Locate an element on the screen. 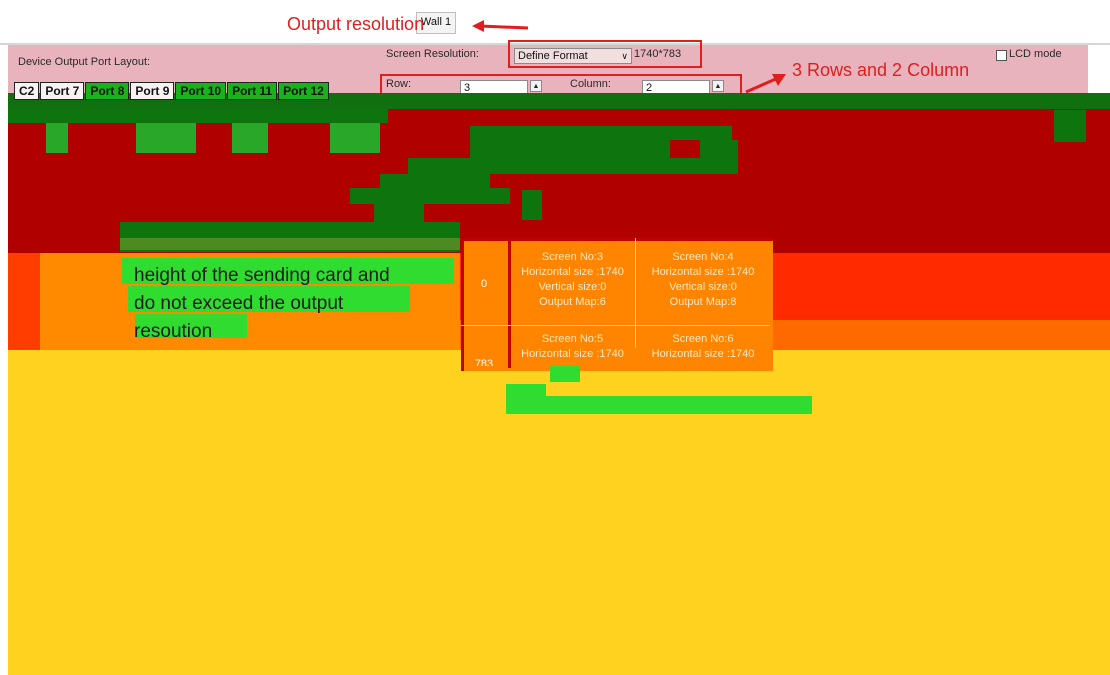  chevron-down-icon: ∨ is located at coordinates (624, 56).